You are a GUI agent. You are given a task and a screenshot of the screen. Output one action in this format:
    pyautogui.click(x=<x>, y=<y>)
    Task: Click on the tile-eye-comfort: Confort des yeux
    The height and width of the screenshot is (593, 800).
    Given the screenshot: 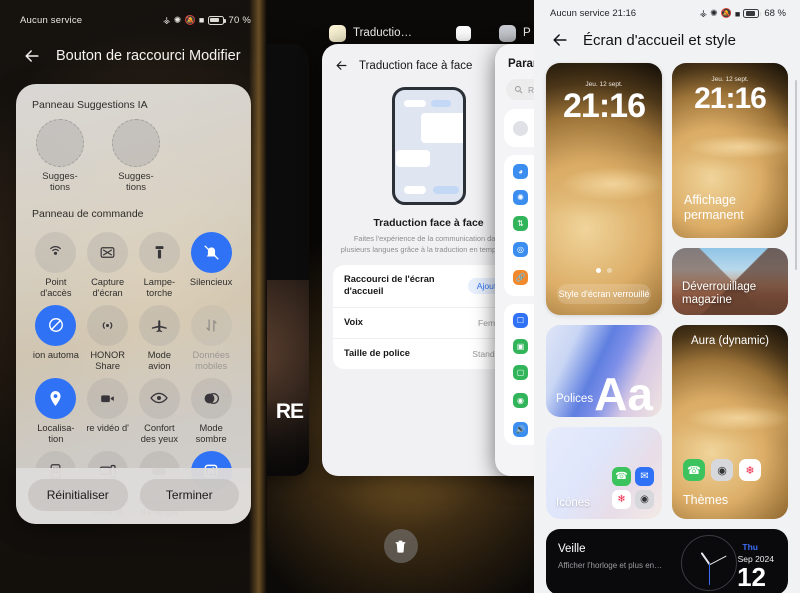 What is the action you would take?
    pyautogui.click(x=160, y=410)
    